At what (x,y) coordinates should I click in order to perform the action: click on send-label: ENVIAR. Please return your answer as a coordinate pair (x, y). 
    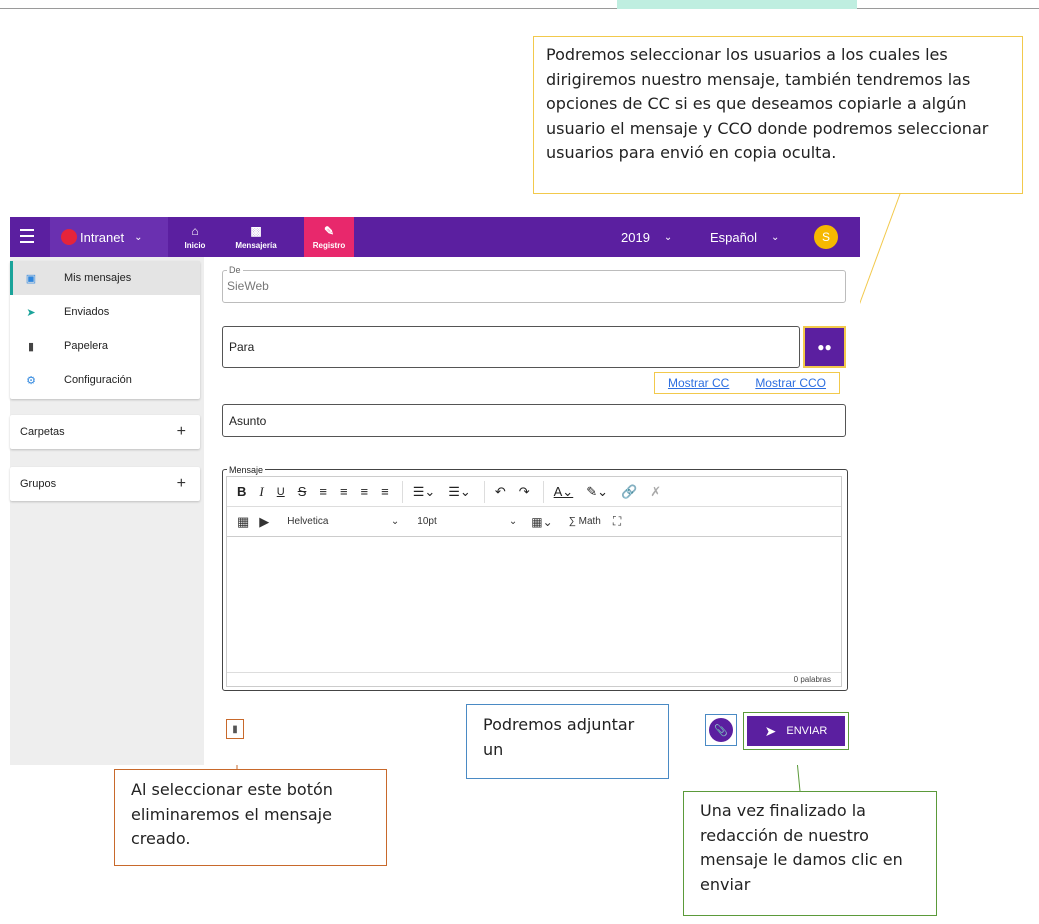
    Looking at the image, I should click on (807, 731).